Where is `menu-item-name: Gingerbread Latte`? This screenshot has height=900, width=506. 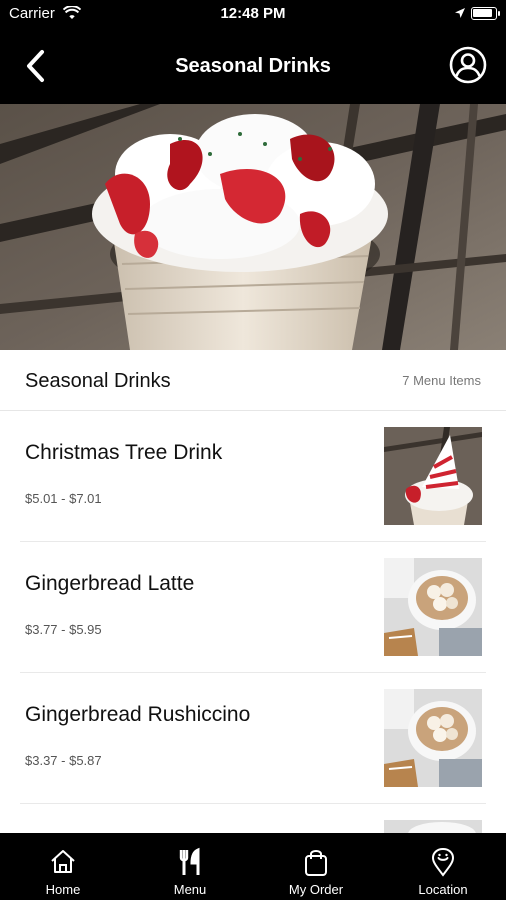
menu-item-name: Gingerbread Latte is located at coordinates (110, 583).